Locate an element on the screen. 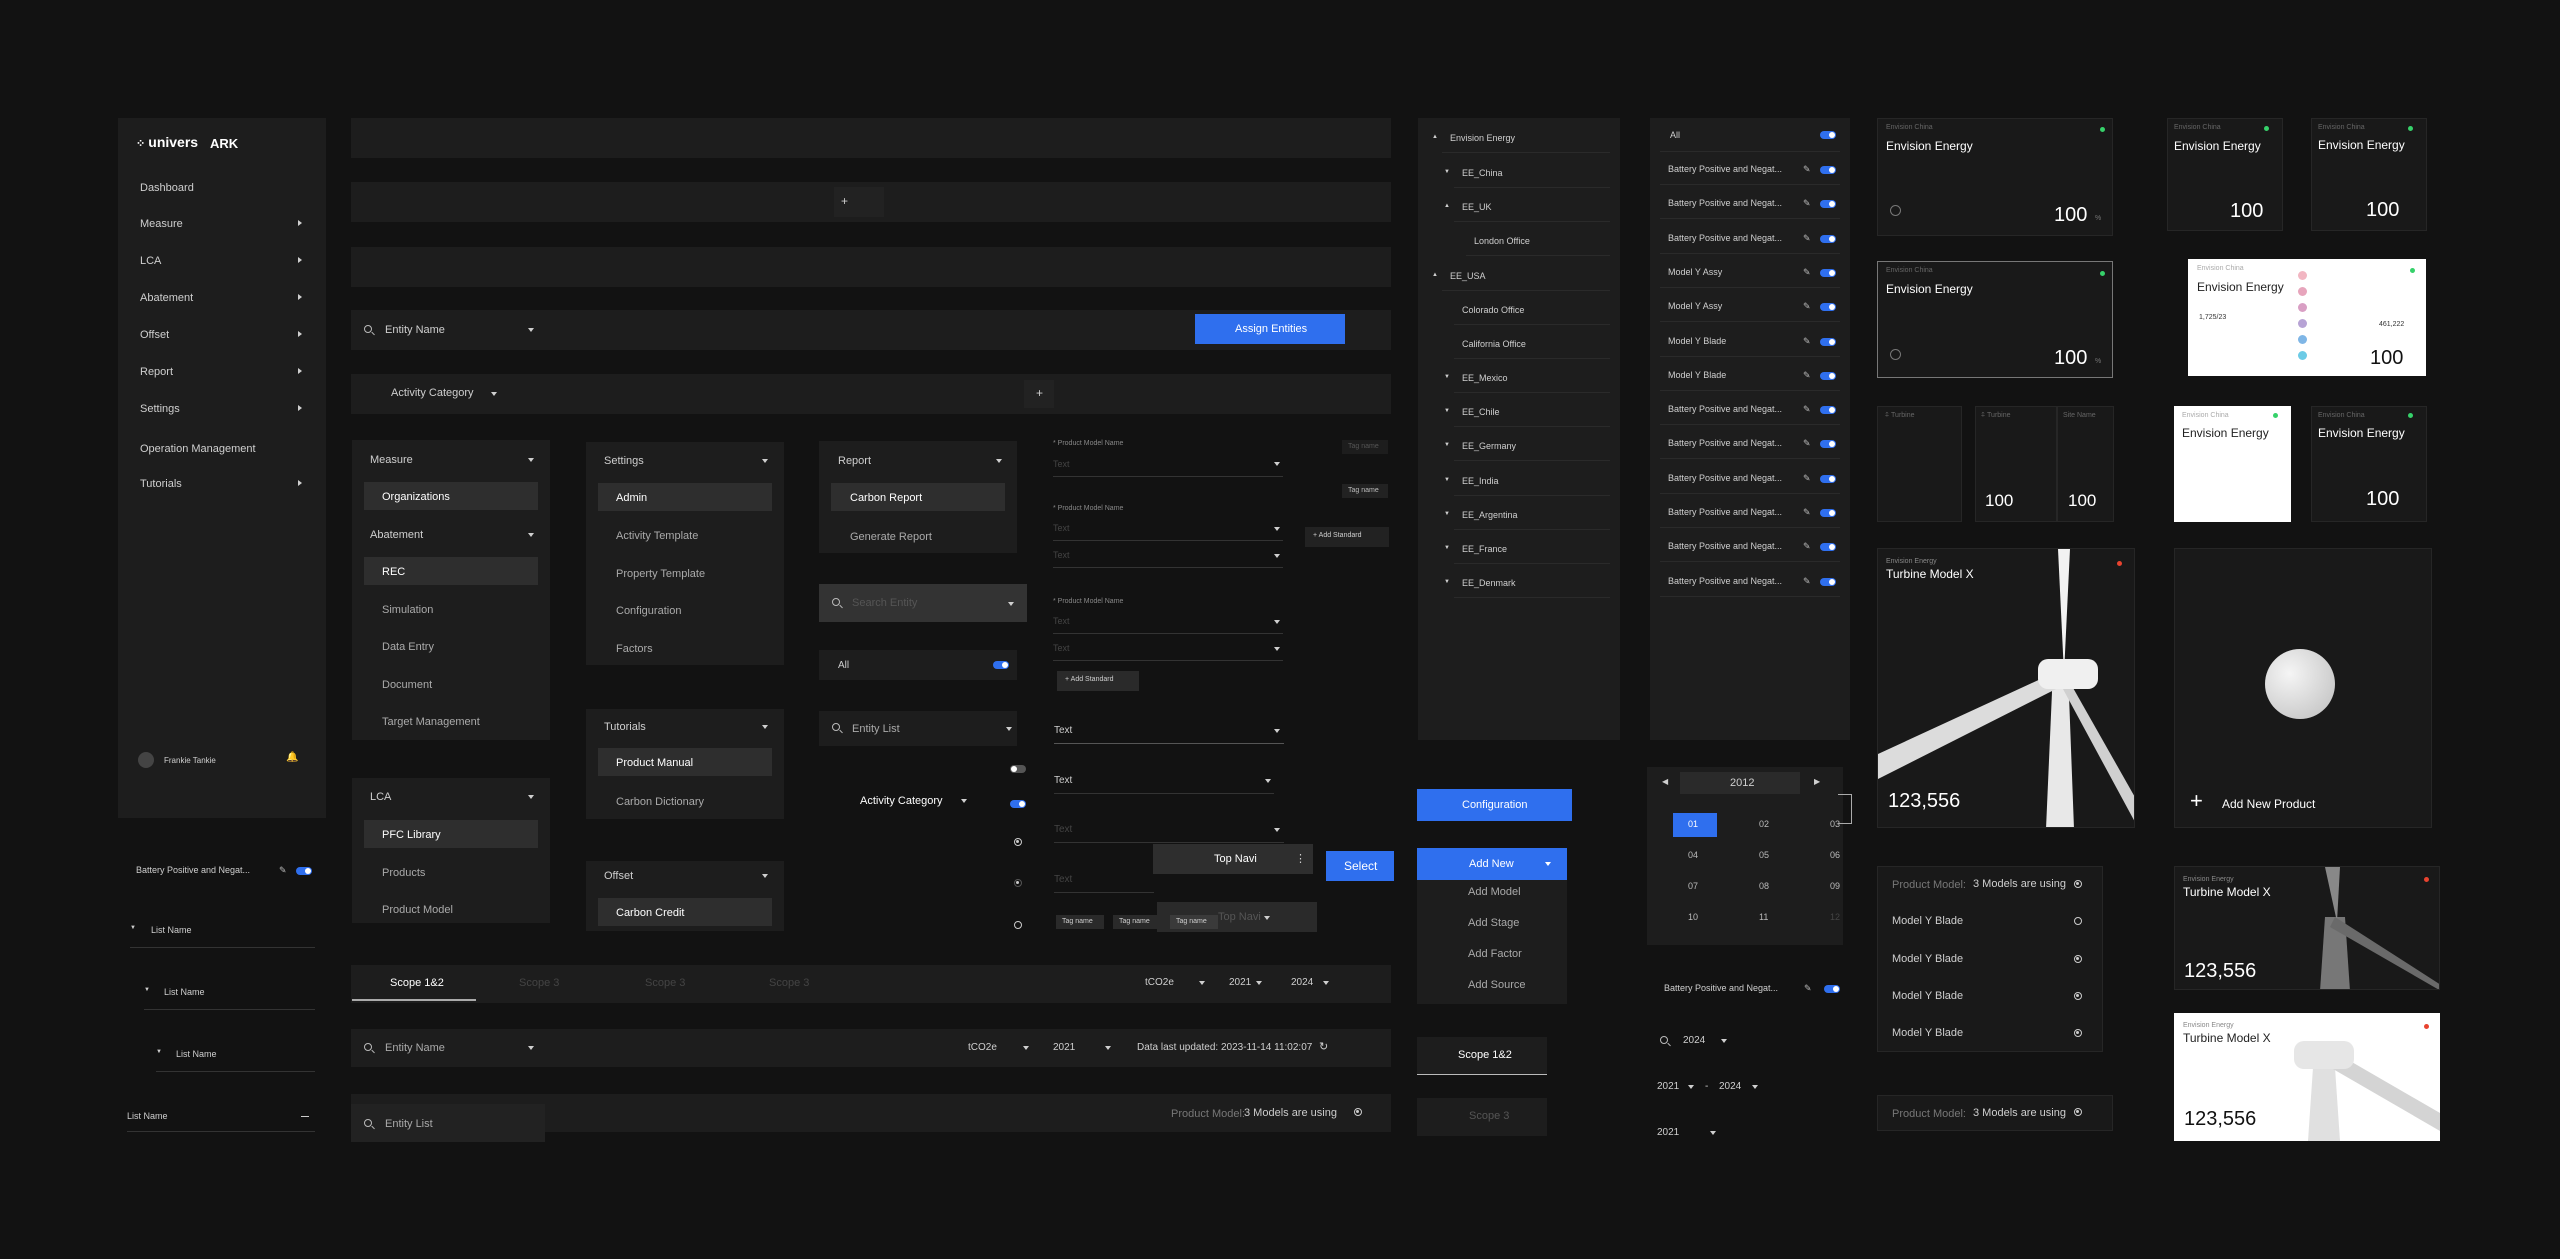 The height and width of the screenshot is (1259, 2560). menu-title: Report is located at coordinates (854, 461).